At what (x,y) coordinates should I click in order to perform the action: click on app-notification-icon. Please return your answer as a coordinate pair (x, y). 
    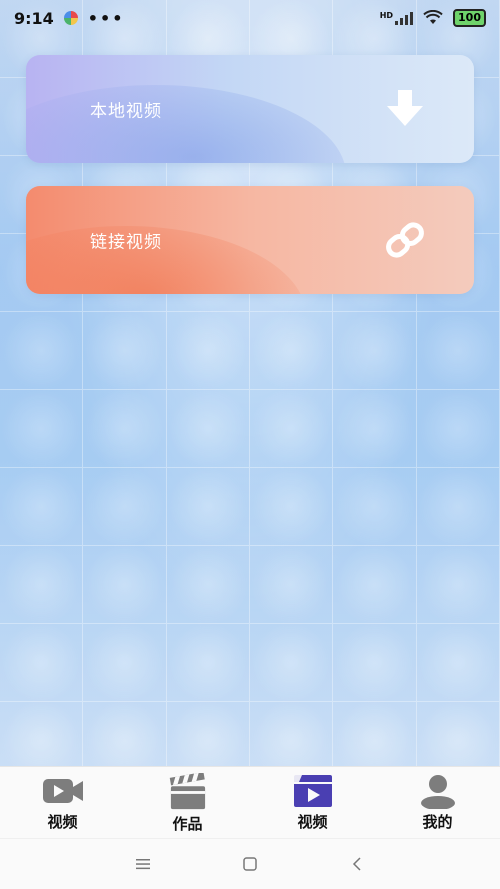
    Looking at the image, I should click on (70, 18).